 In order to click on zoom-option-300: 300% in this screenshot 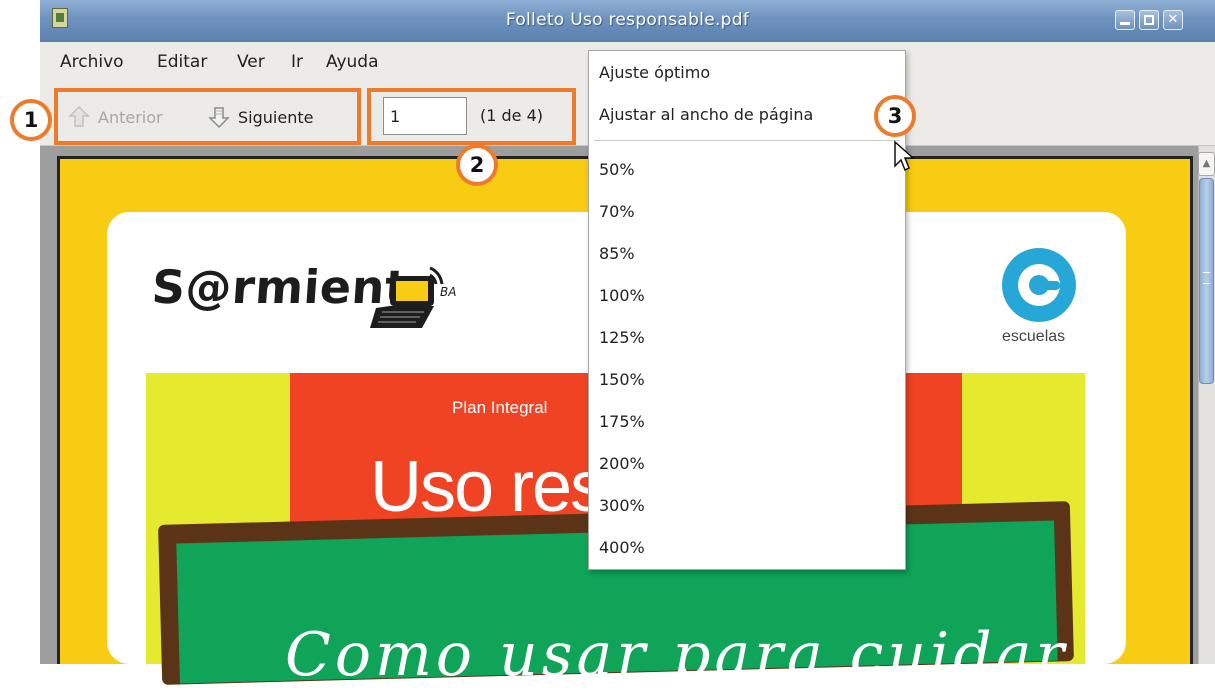, I will do `click(622, 505)`.